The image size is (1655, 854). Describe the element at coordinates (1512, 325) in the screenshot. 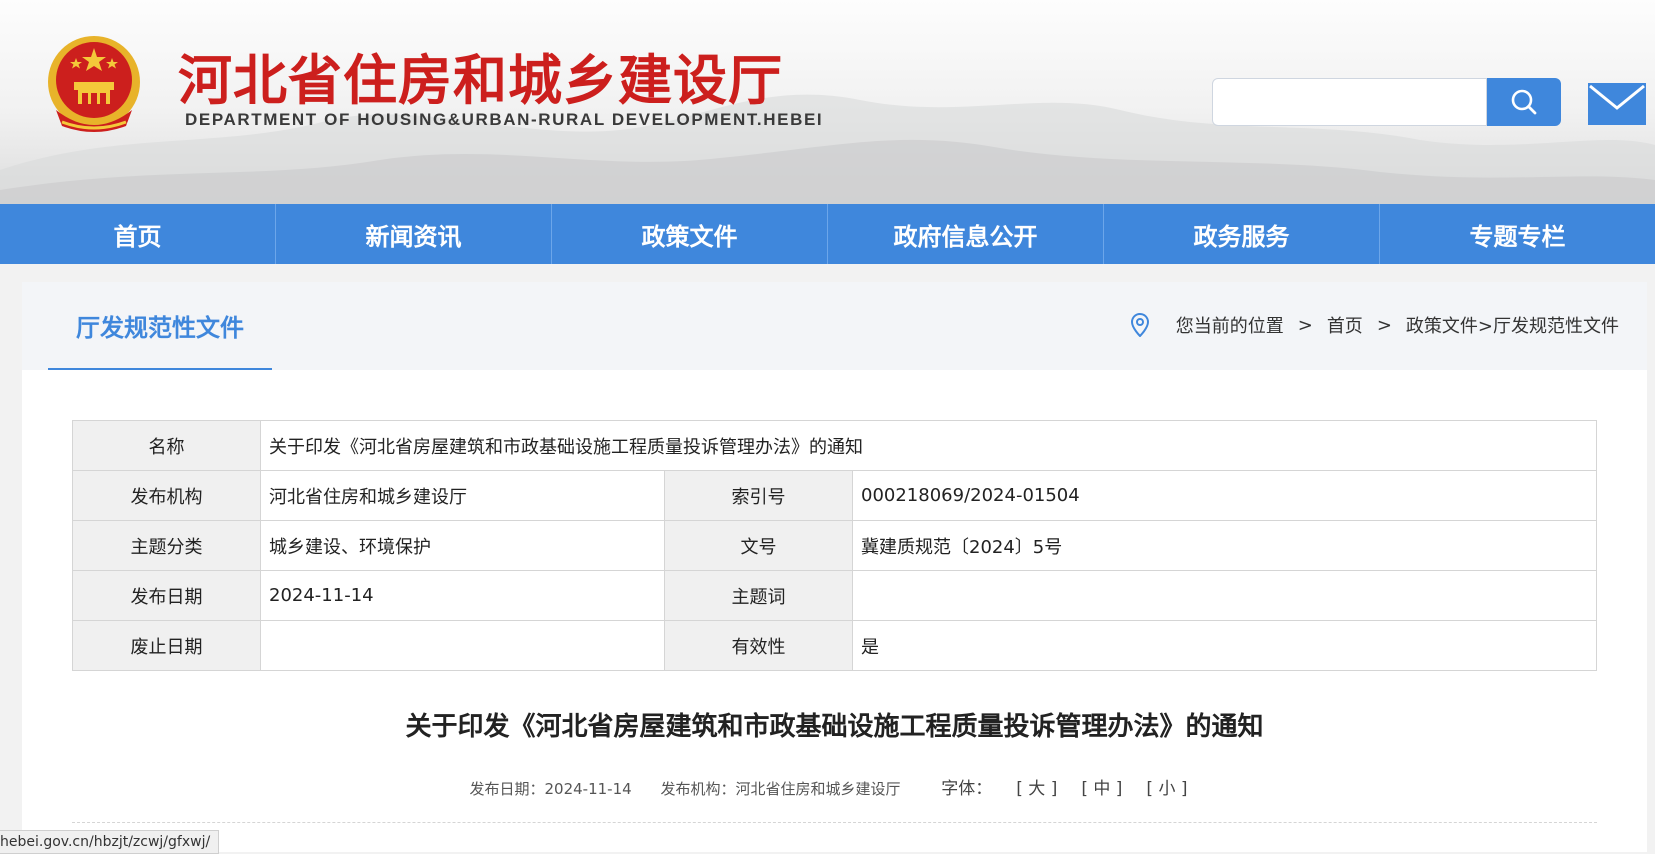

I see `breadcrumb-path-link: 政策文件>厅发规范性文件` at that location.